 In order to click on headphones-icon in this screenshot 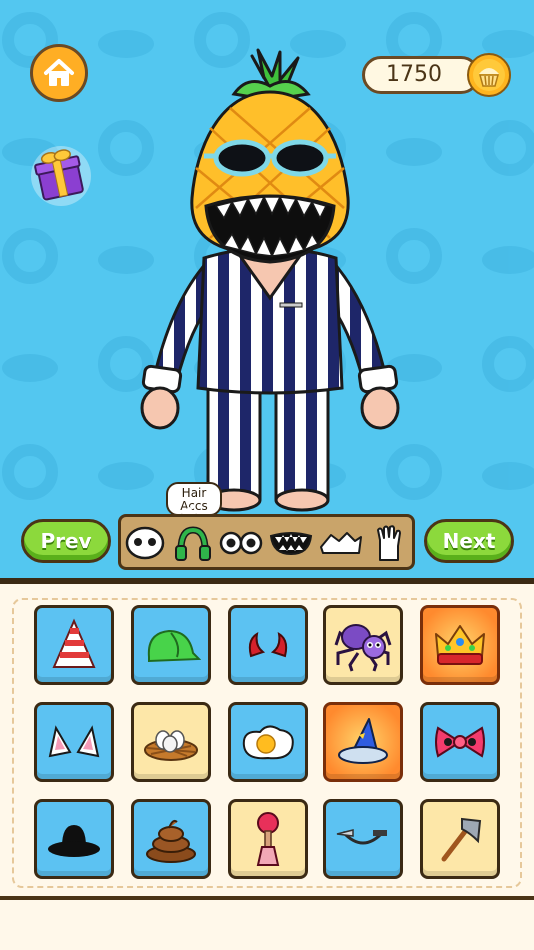, I will do `click(193, 543)`.